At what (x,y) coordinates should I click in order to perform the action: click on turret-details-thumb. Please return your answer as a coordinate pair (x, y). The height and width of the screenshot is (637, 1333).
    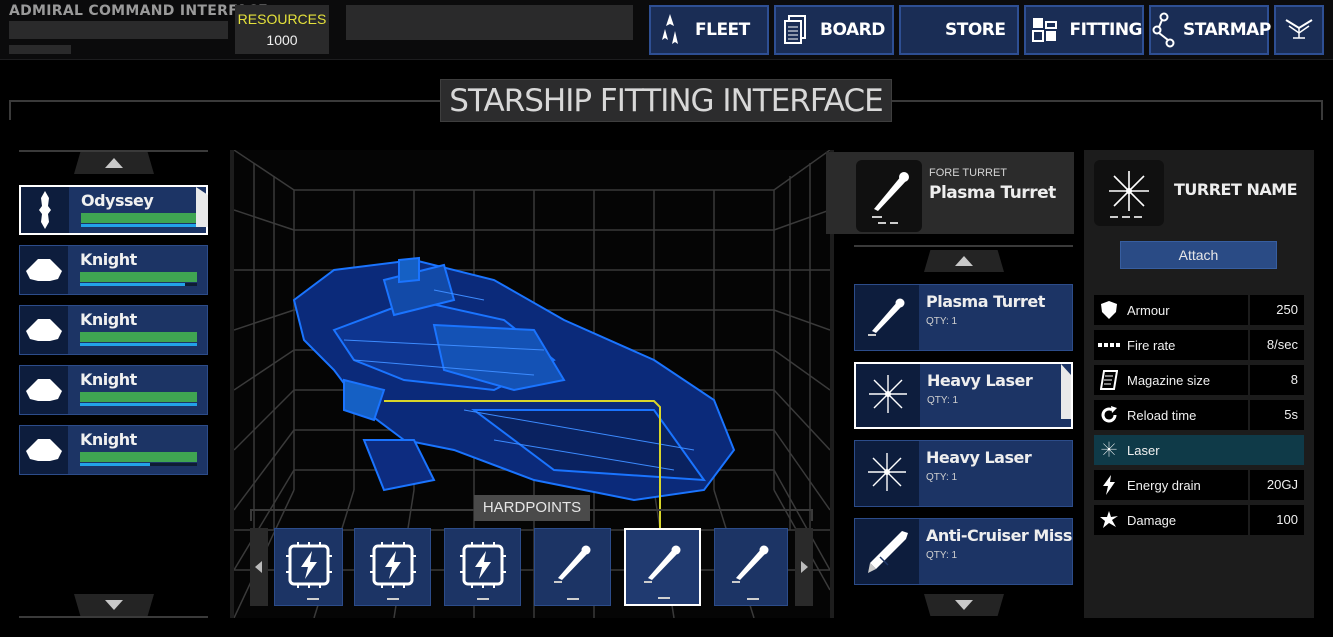
    Looking at the image, I should click on (1129, 193).